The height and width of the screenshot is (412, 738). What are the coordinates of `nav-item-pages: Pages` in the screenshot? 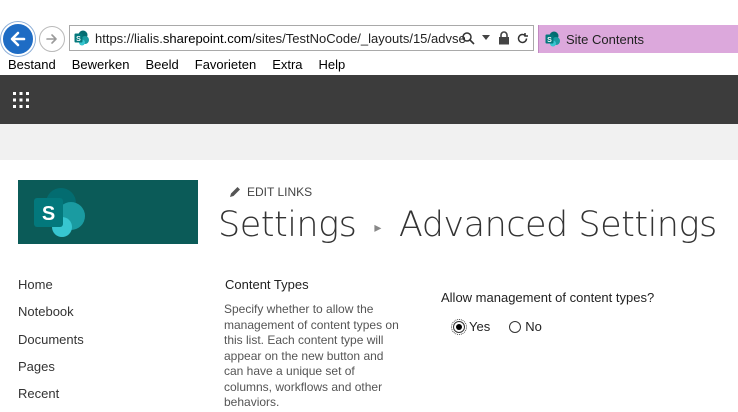 It's located at (51, 371).